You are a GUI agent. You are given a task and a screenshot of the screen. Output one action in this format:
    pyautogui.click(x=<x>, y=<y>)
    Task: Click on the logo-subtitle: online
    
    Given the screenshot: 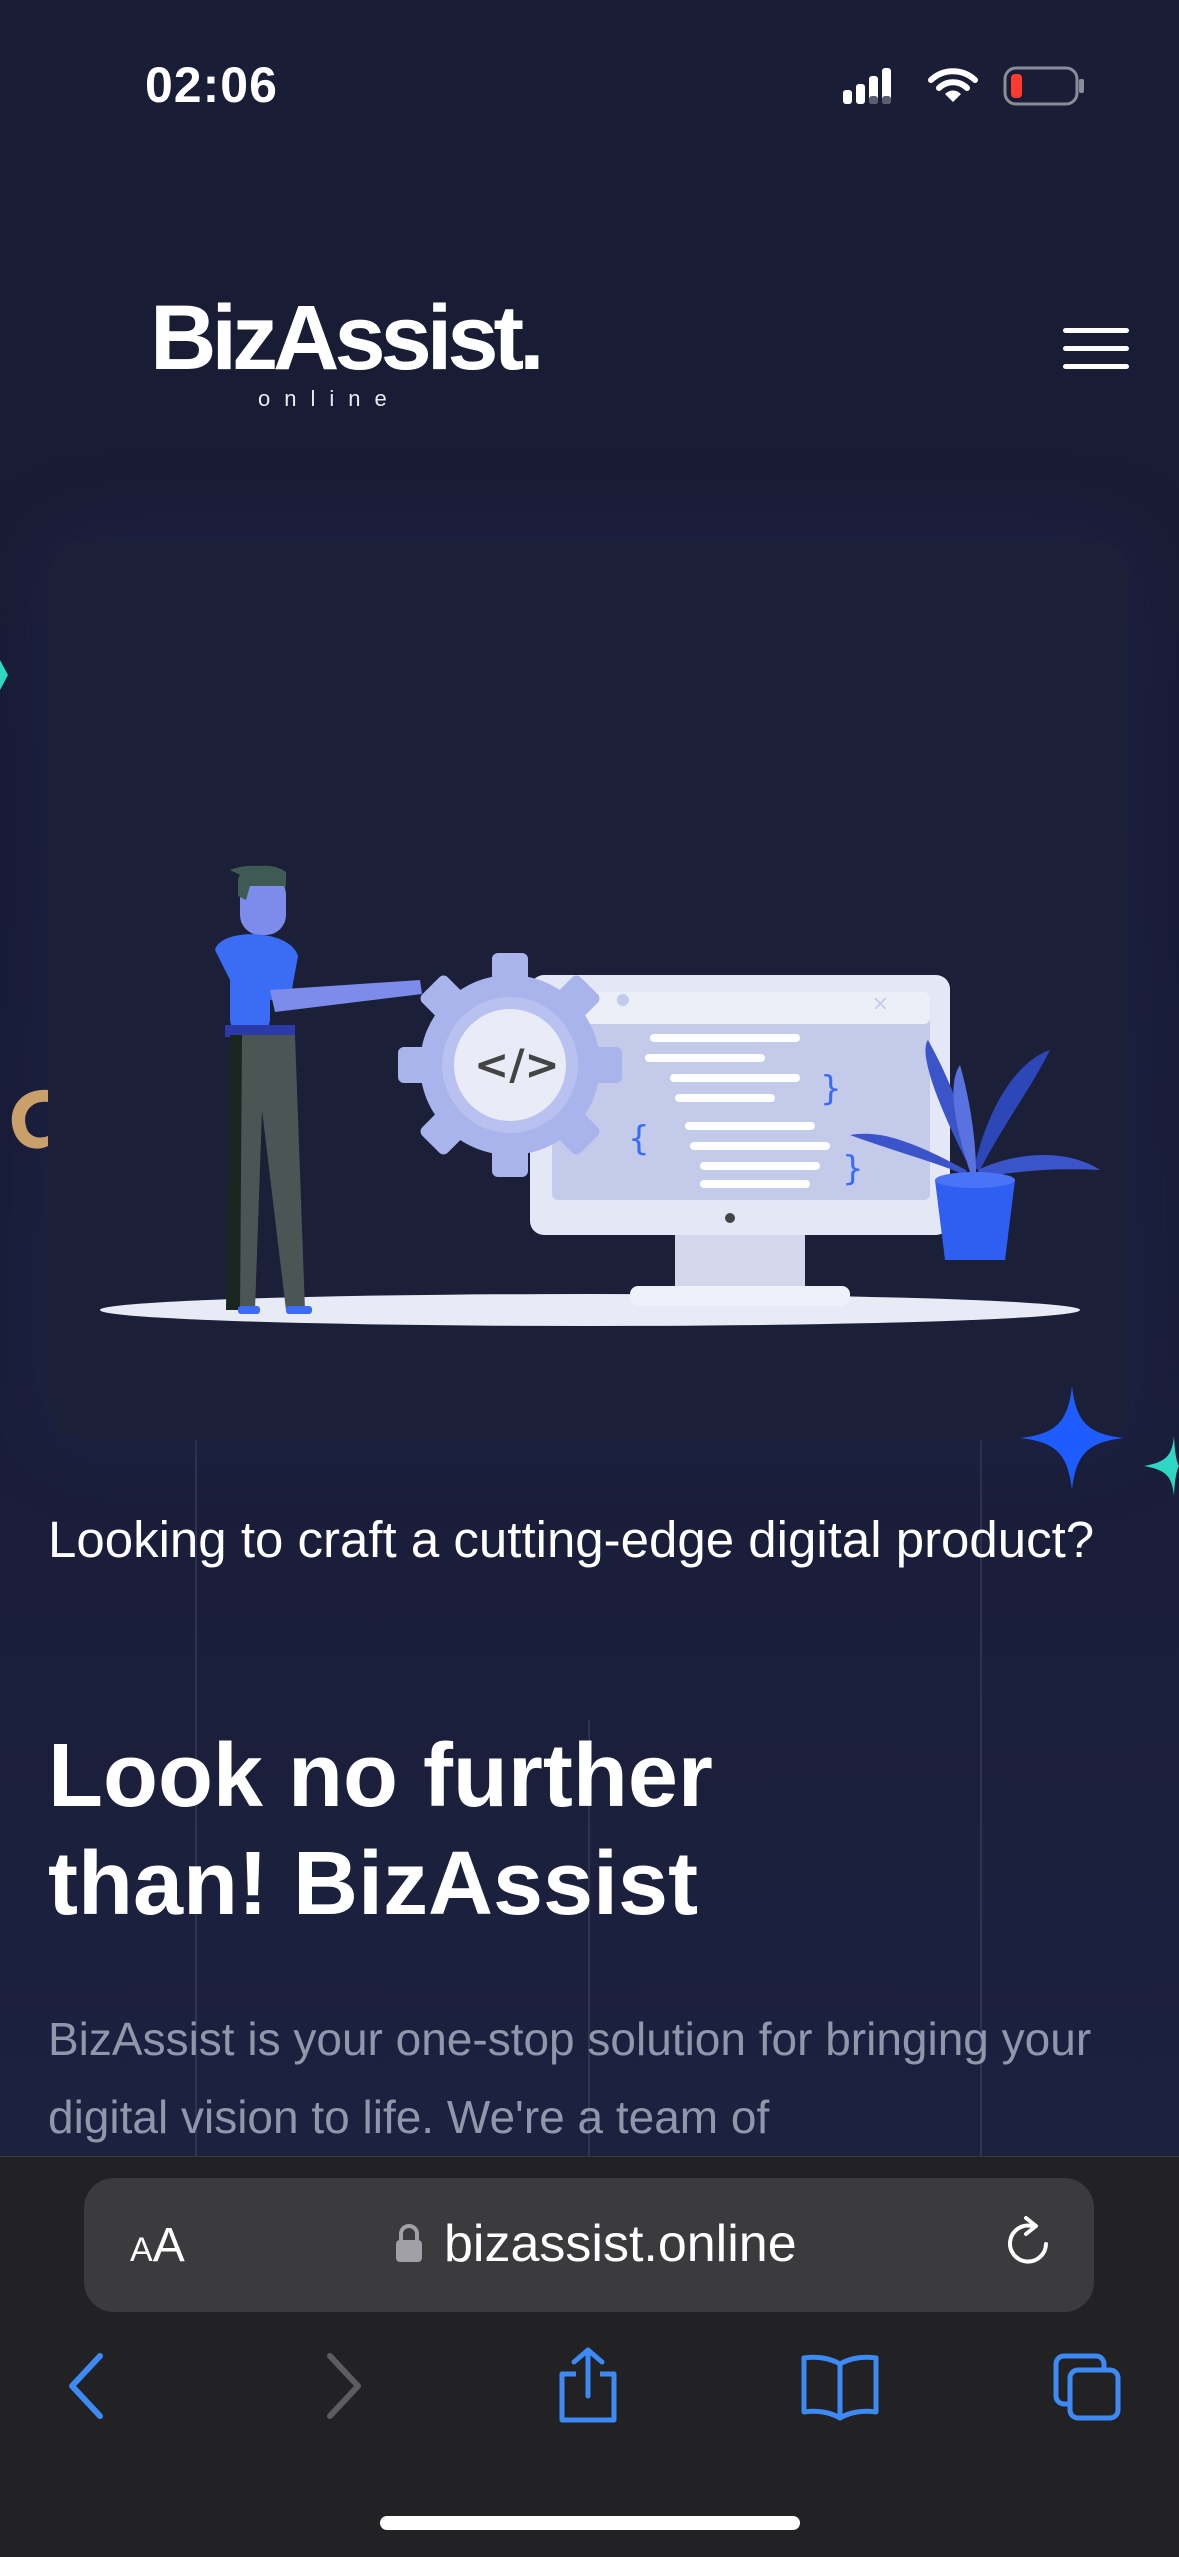 What is the action you would take?
    pyautogui.click(x=329, y=398)
    